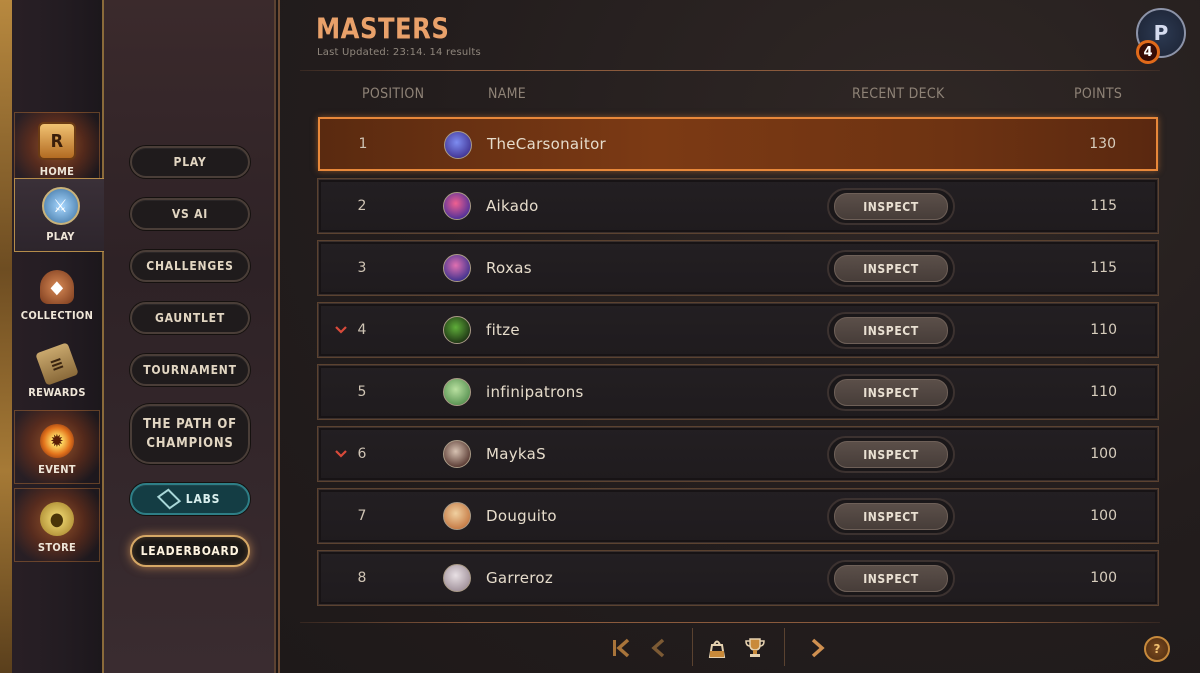 This screenshot has width=1200, height=673. Describe the element at coordinates (507, 94) in the screenshot. I see `column-header-name: NAME` at that location.